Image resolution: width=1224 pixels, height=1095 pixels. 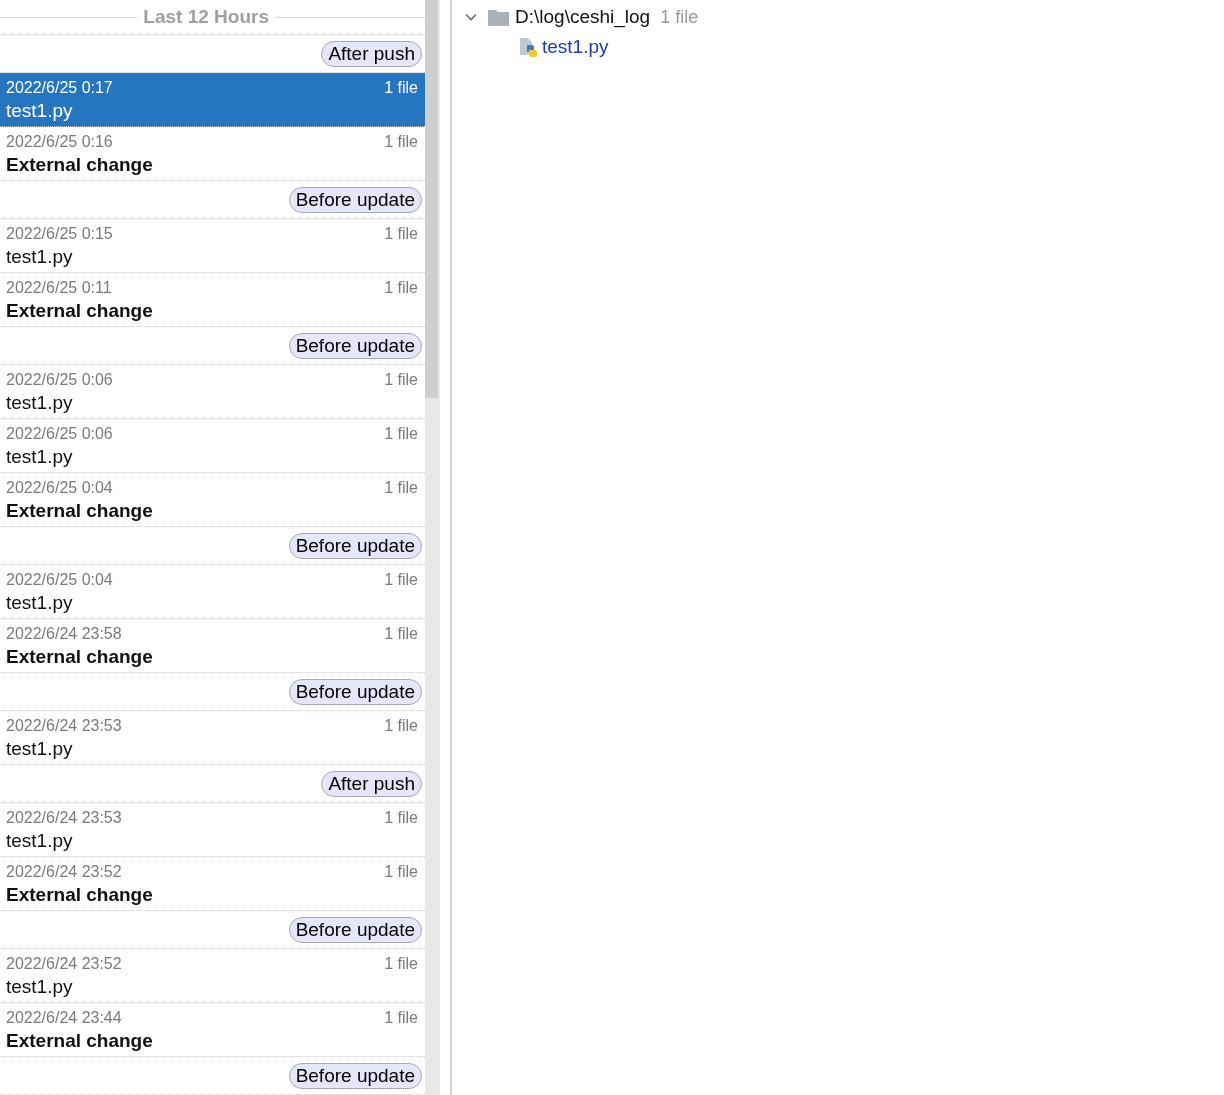 What do you see at coordinates (498, 17) in the screenshot?
I see `folder-icon` at bounding box center [498, 17].